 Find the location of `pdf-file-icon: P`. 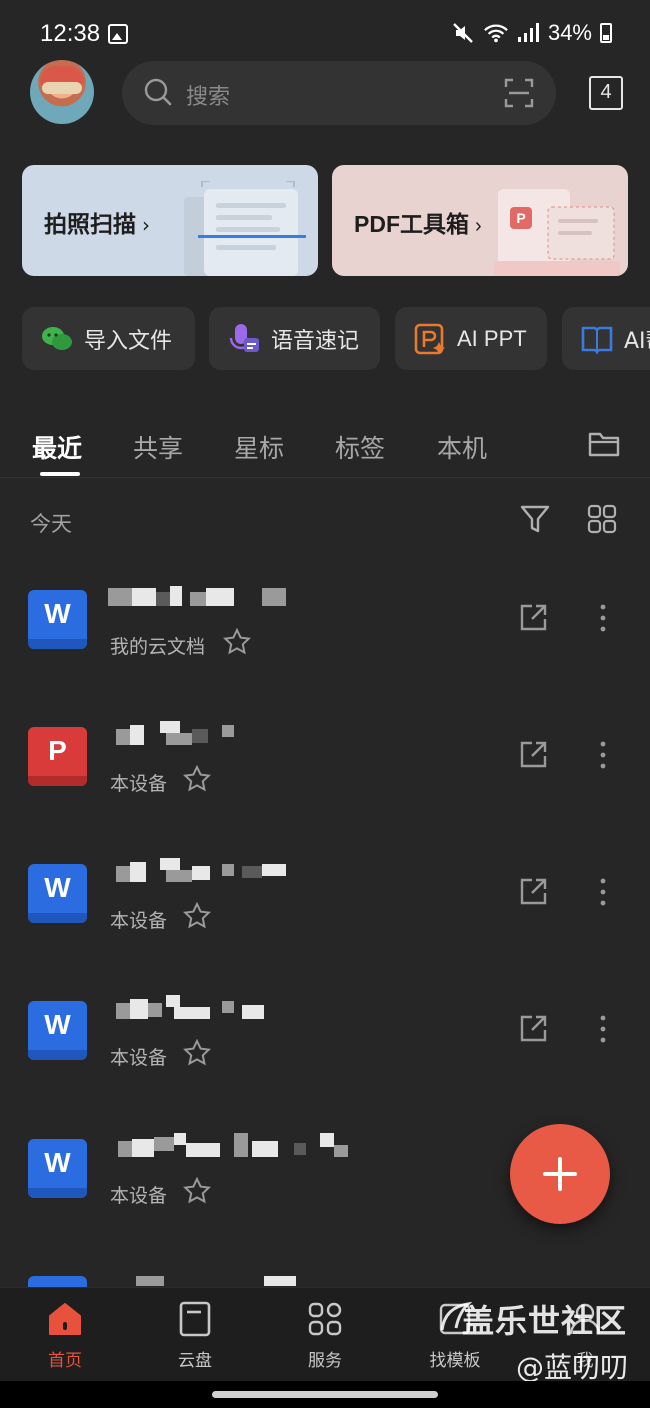

pdf-file-icon: P is located at coordinates (57, 756).